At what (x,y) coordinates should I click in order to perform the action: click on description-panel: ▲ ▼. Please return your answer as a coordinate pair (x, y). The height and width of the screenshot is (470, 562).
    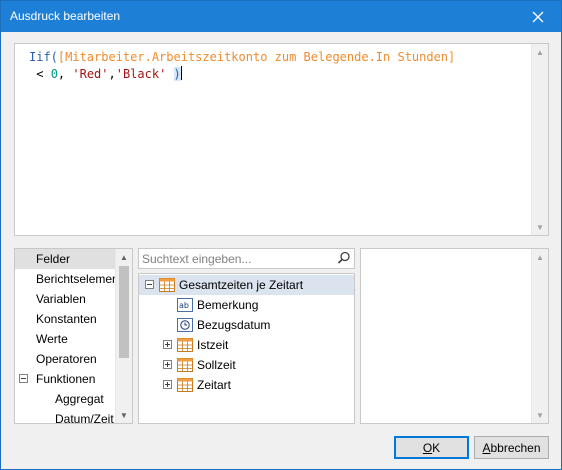
    Looking at the image, I should click on (454, 336).